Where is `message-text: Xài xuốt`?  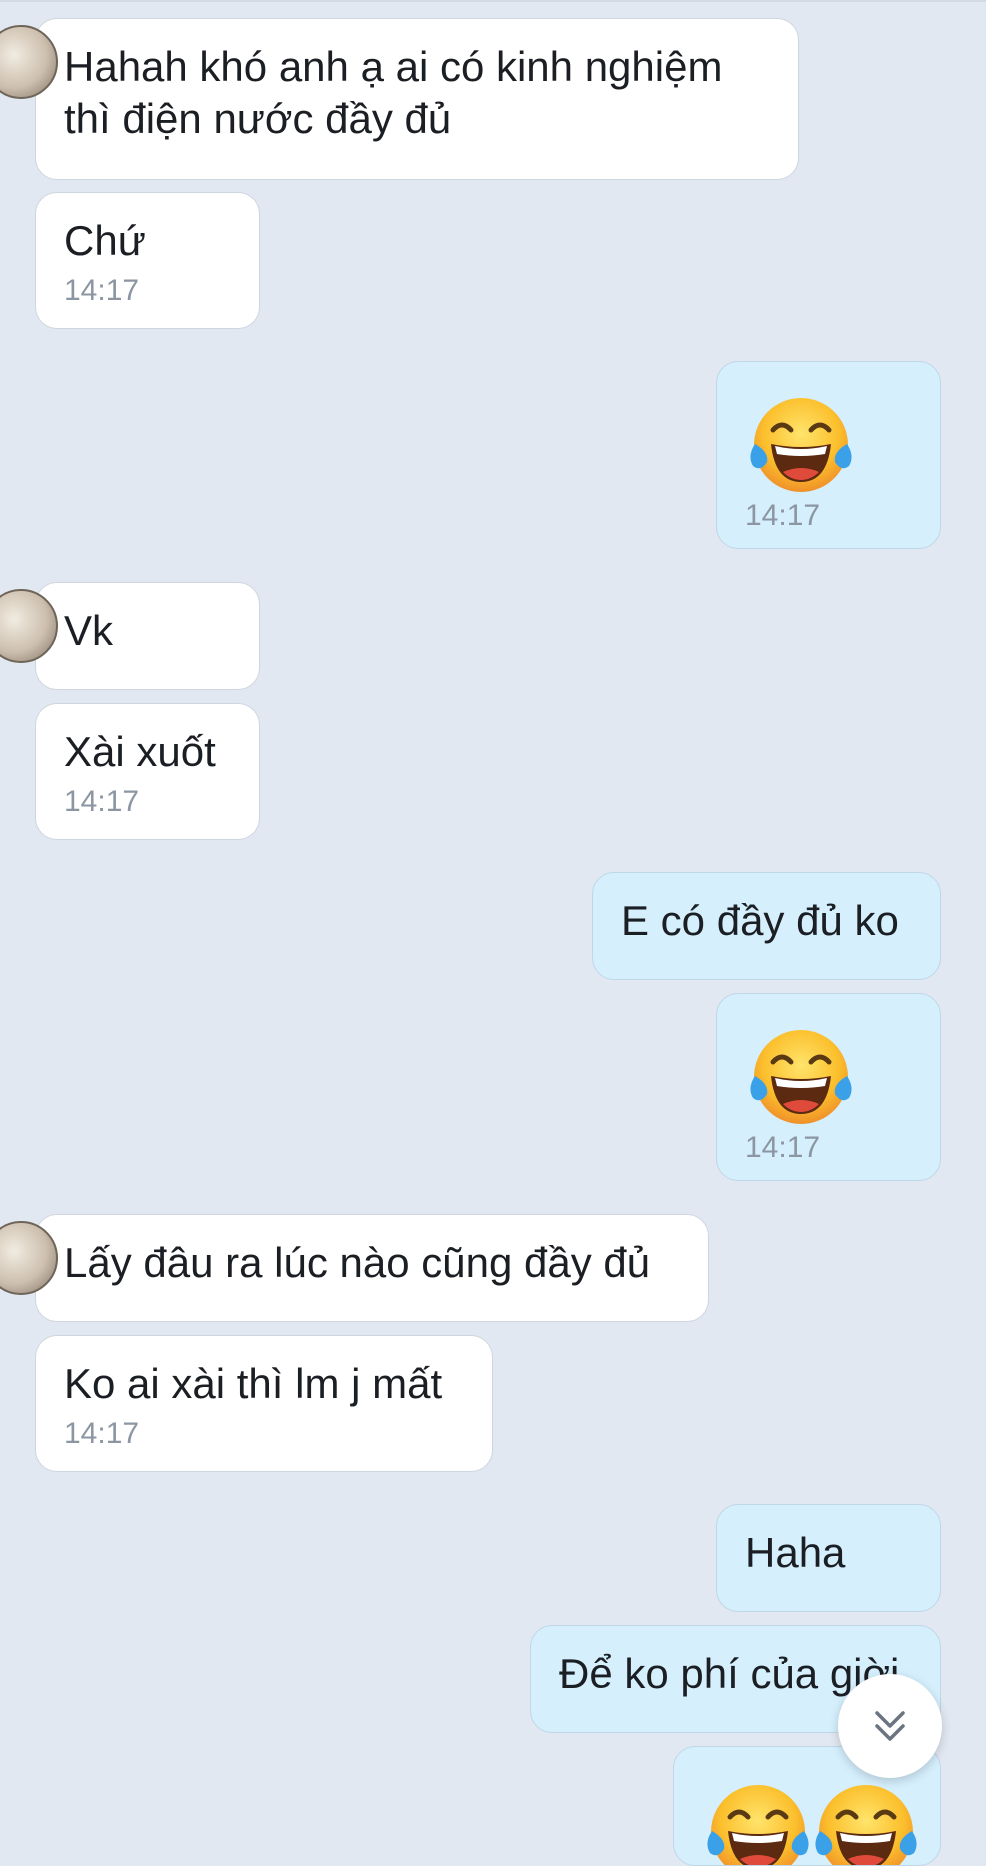
message-text: Xài xuốt is located at coordinates (140, 751).